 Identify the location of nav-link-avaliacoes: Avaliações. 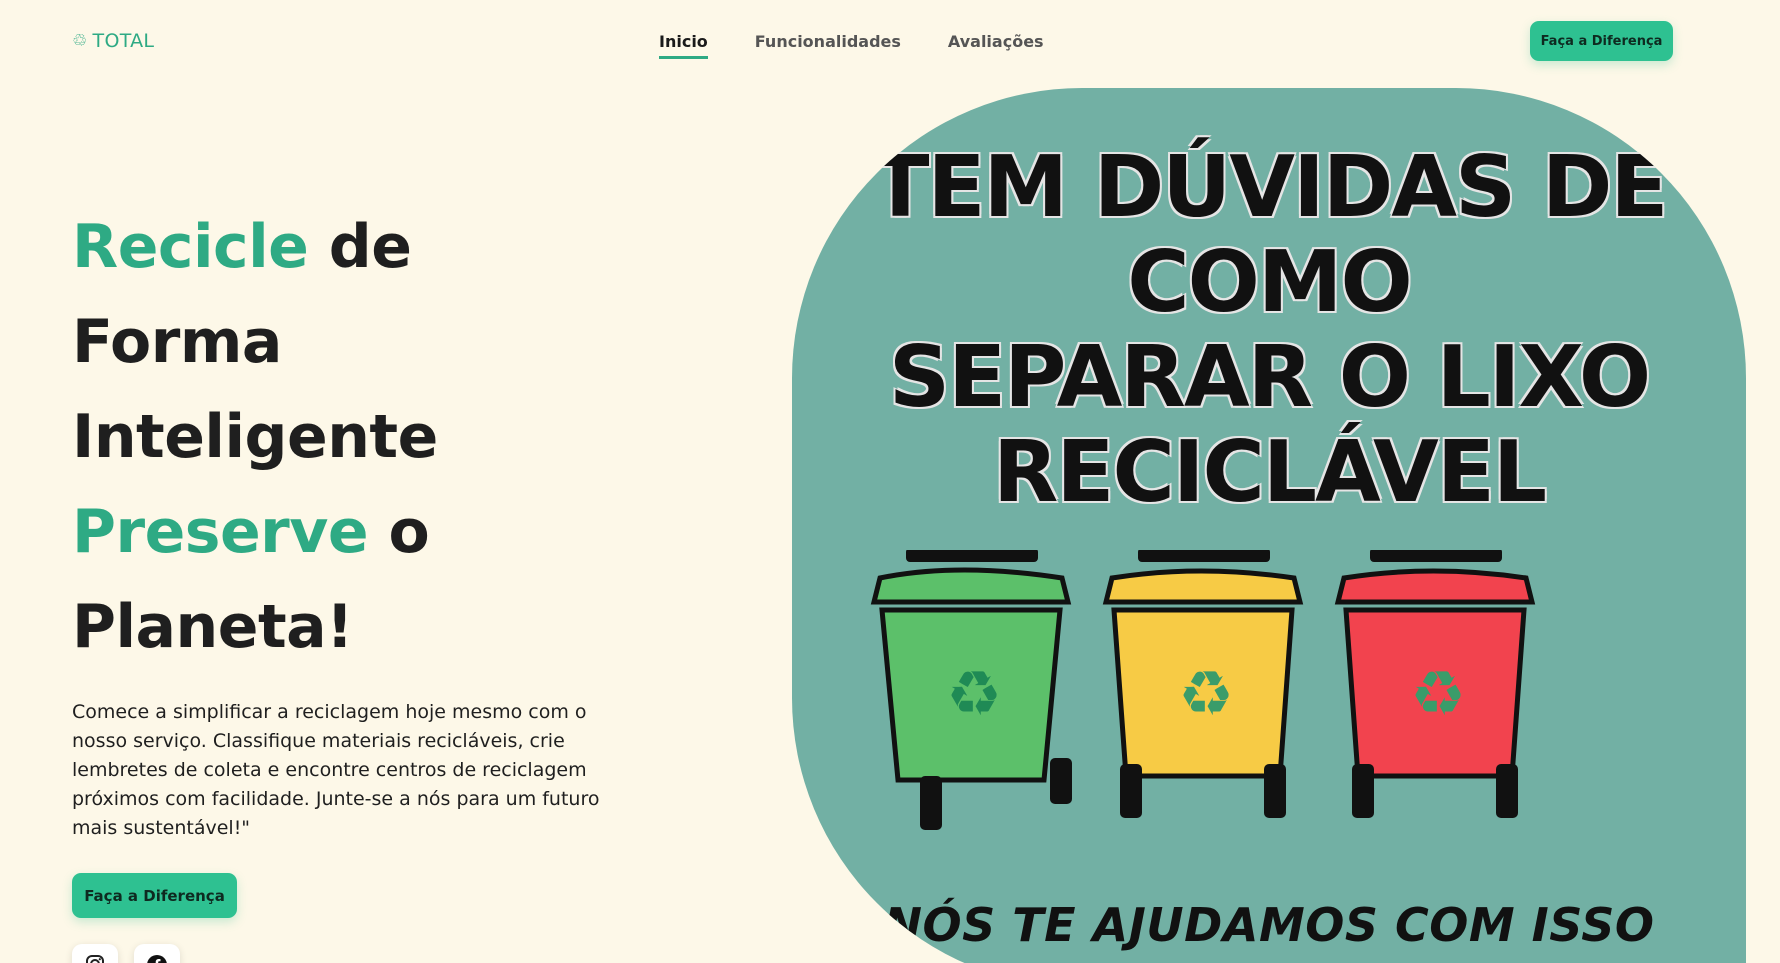
(996, 45).